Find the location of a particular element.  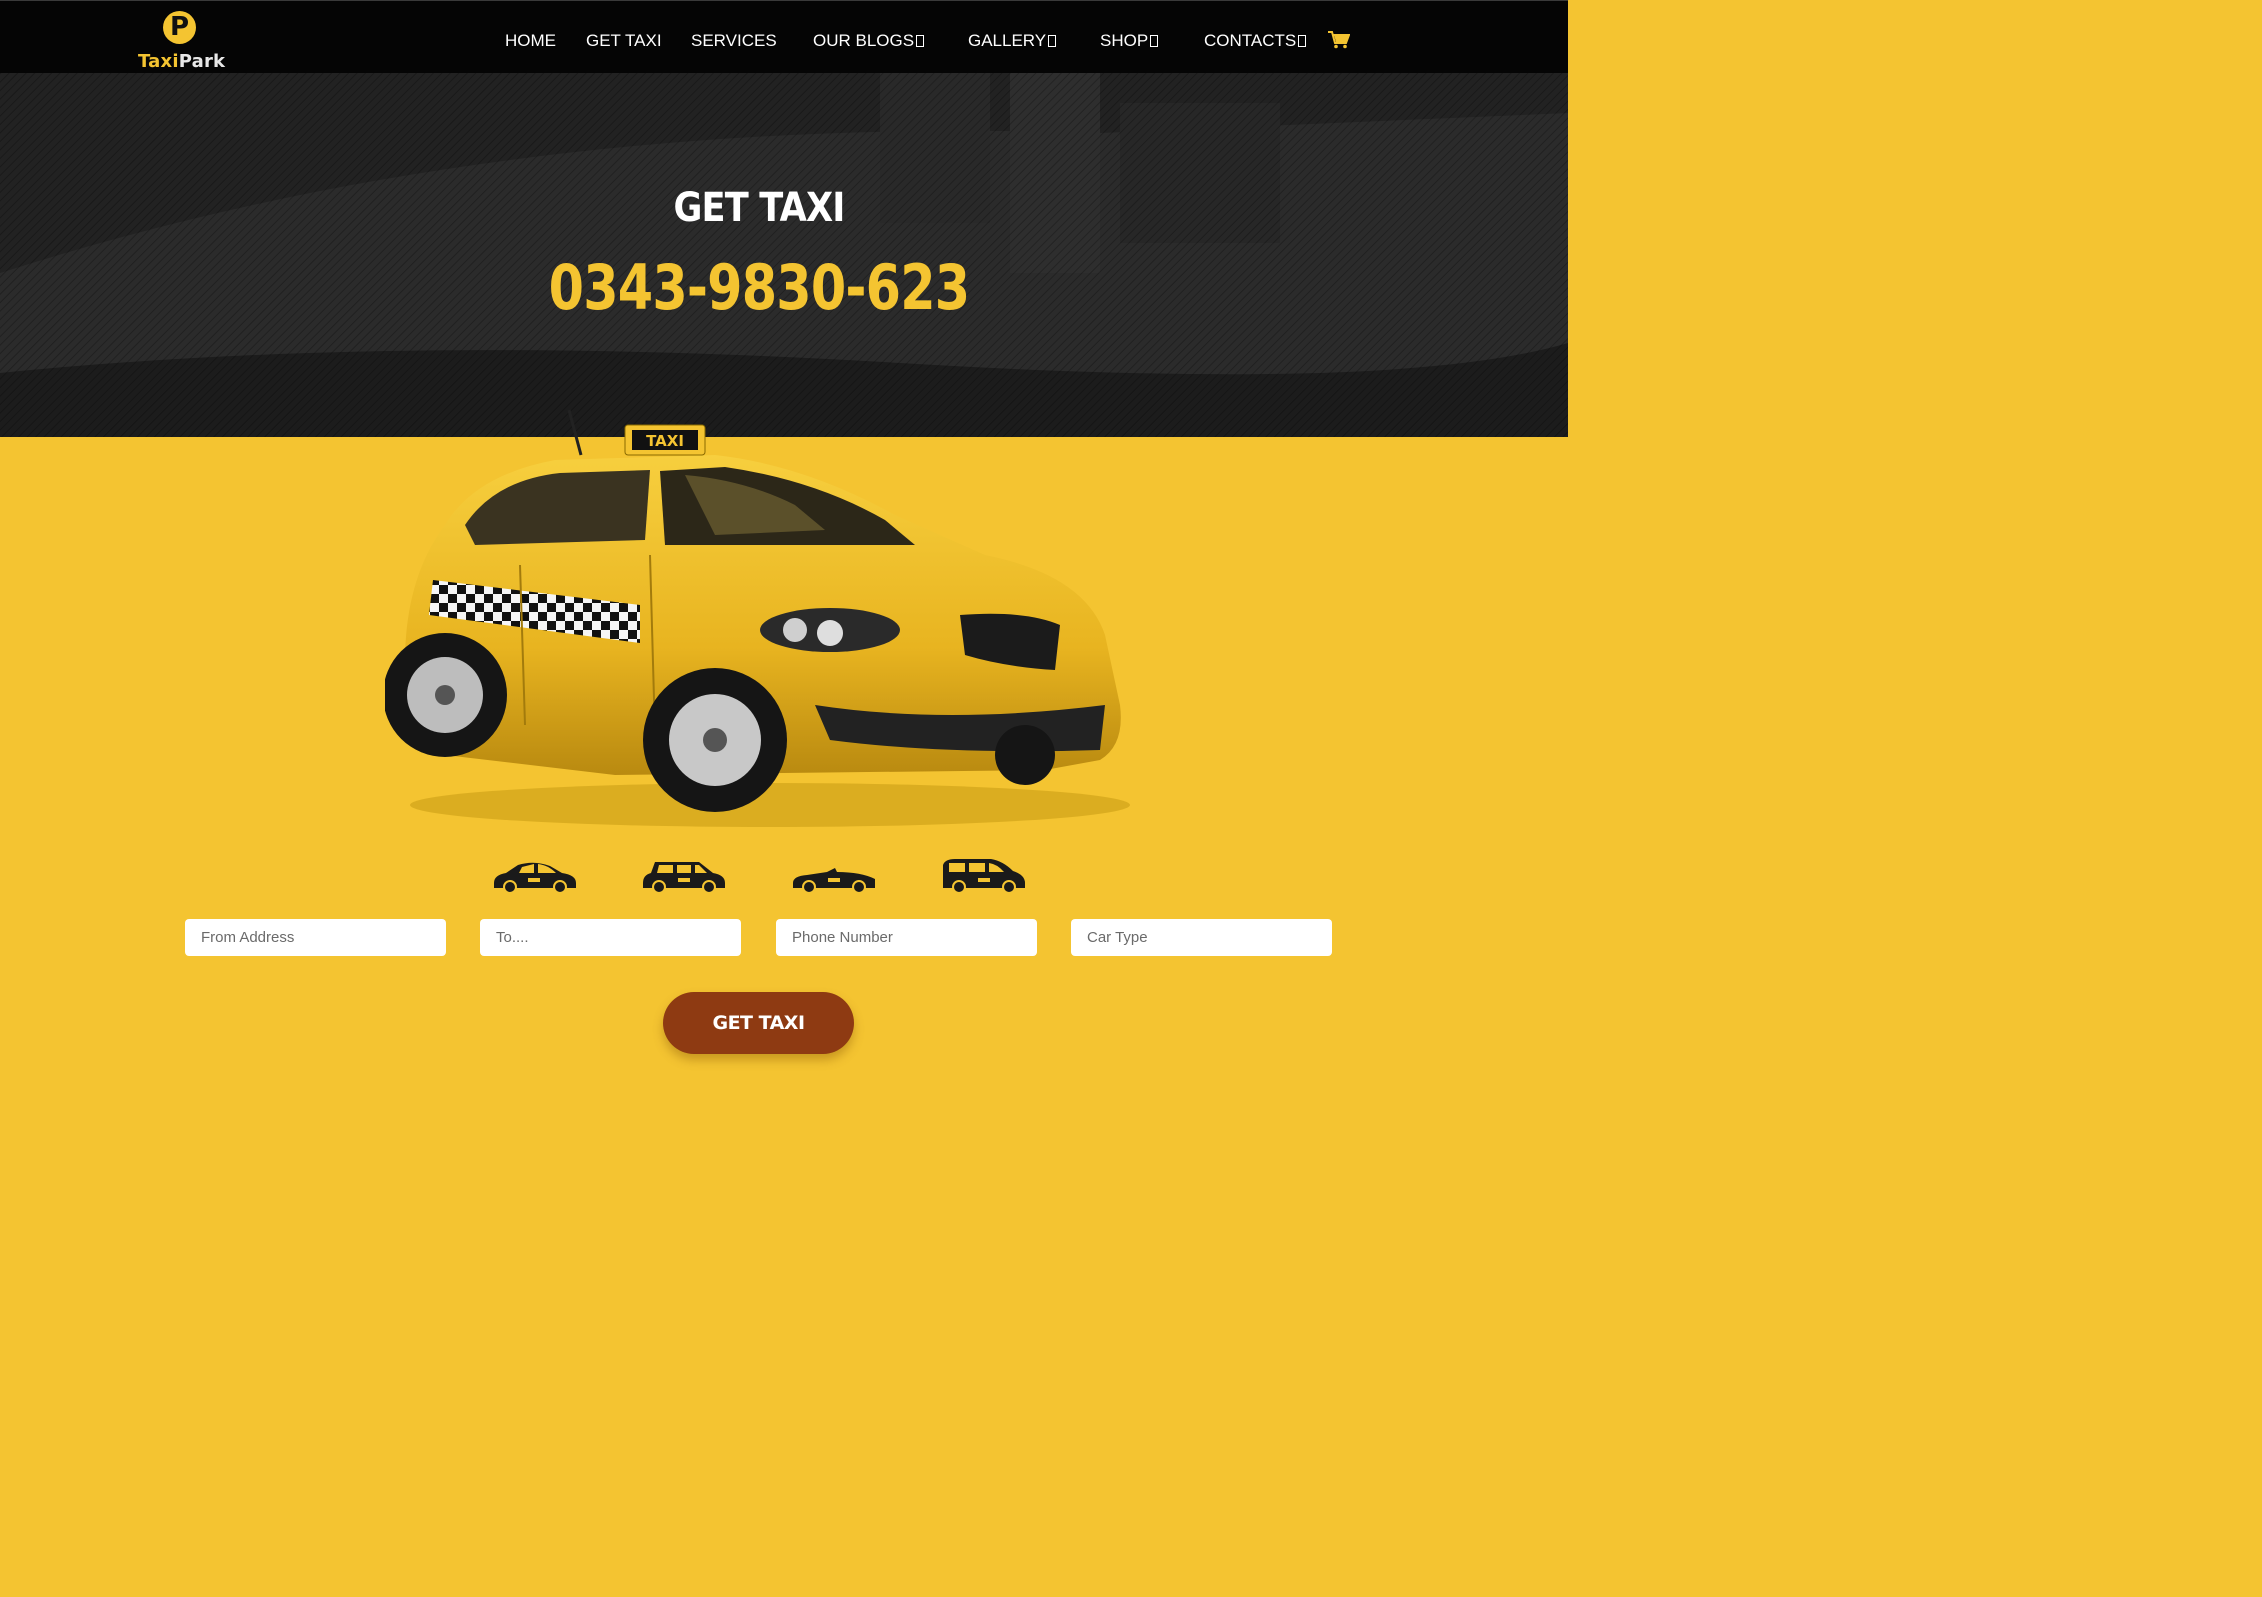

from-address-input is located at coordinates (315, 937).